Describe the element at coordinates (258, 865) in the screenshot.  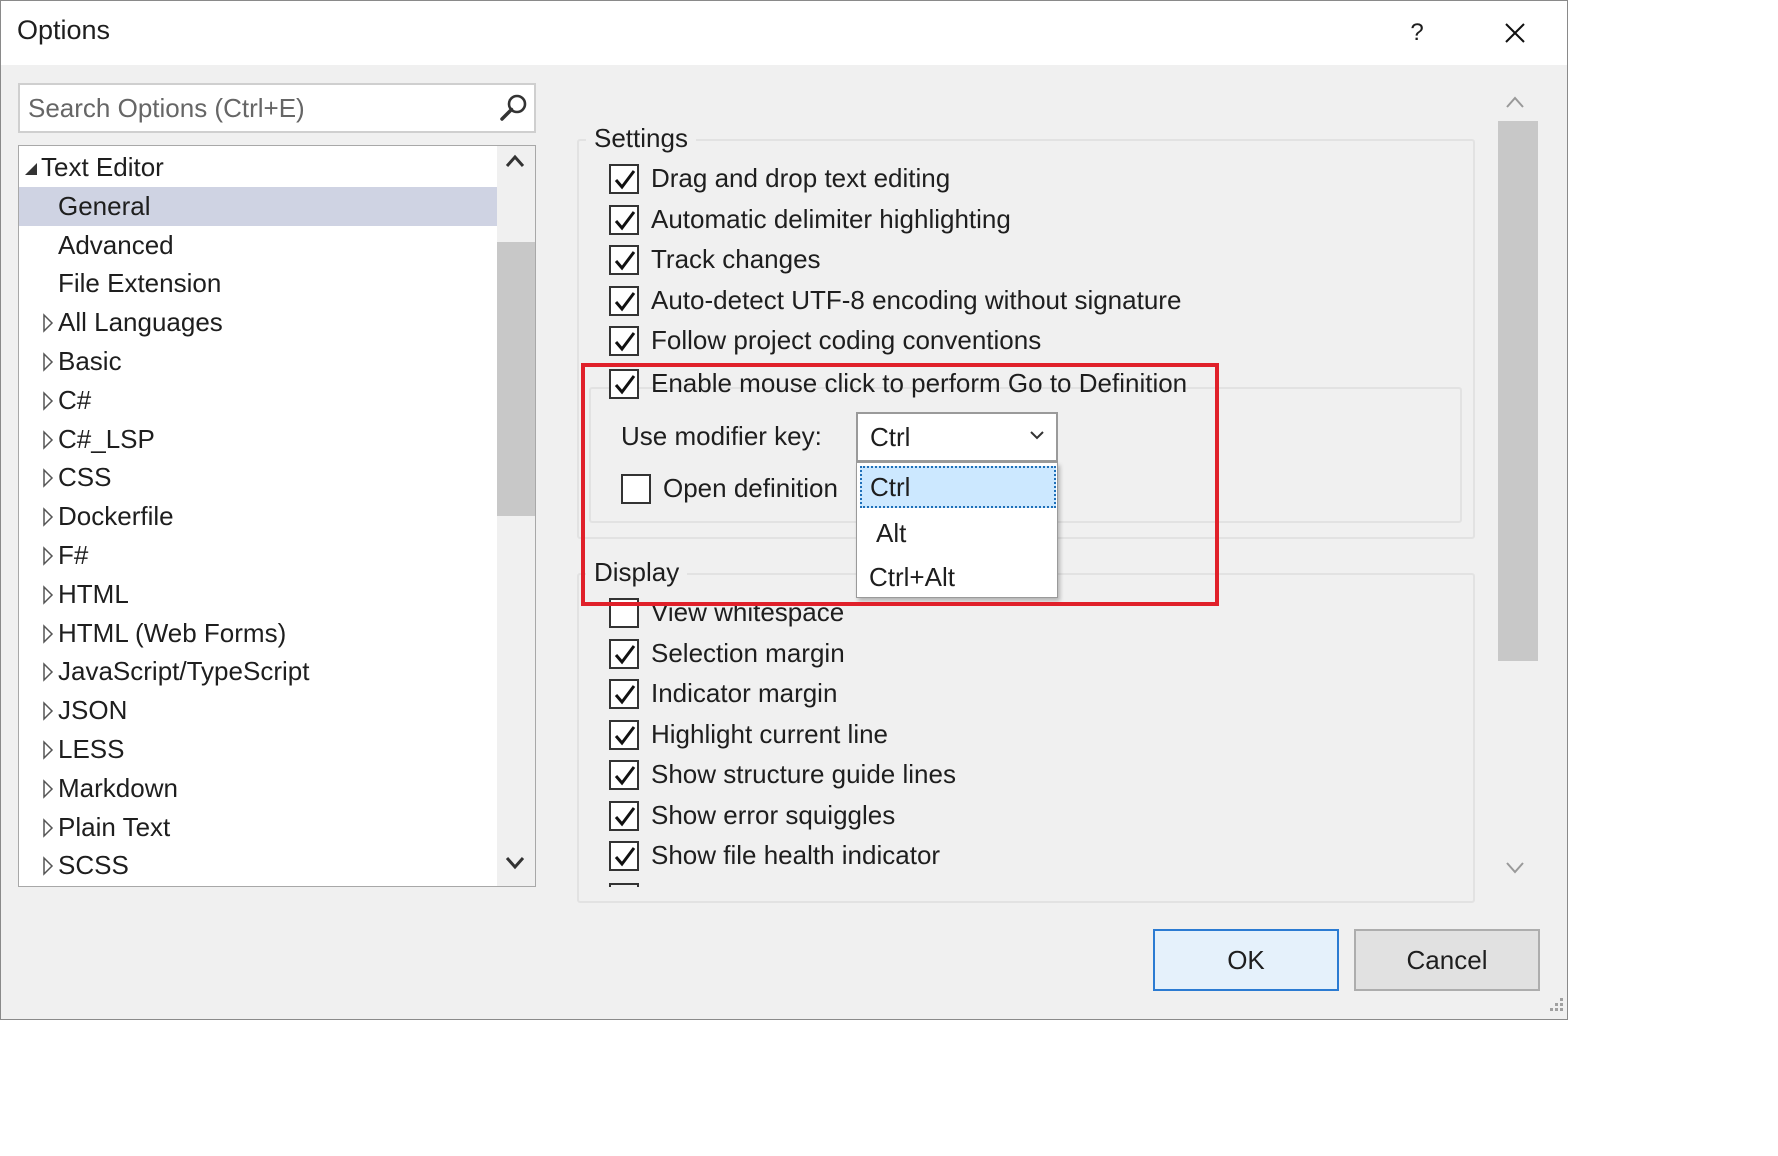
I see `tree-item: SCSS` at that location.